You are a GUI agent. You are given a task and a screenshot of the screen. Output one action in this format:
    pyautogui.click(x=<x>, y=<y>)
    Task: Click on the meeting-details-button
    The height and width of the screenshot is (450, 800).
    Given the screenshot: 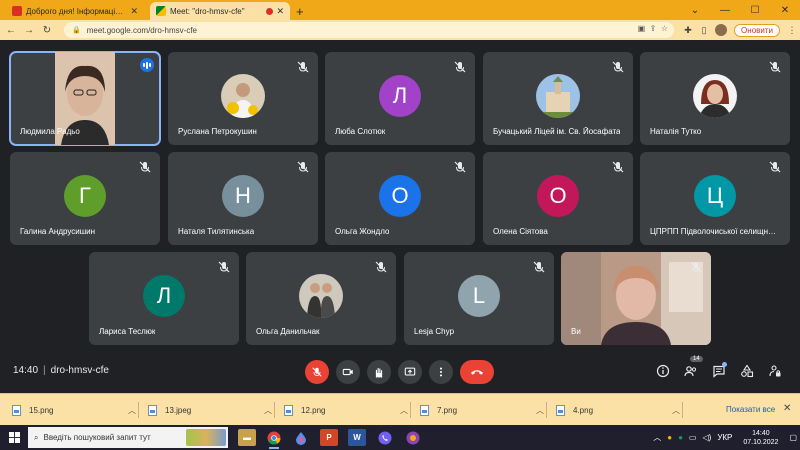 What is the action you would take?
    pyautogui.click(x=663, y=371)
    